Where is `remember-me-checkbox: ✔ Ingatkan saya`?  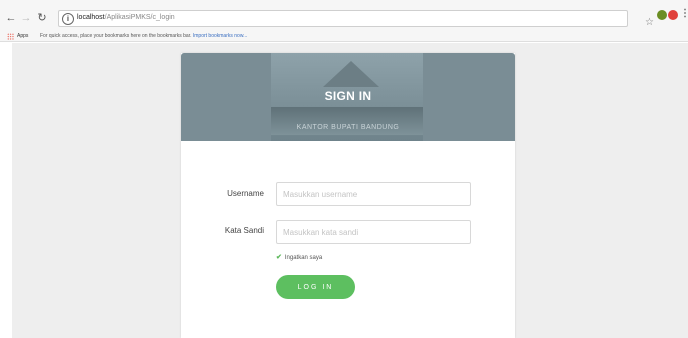 remember-me-checkbox: ✔ Ingatkan saya is located at coordinates (299, 257).